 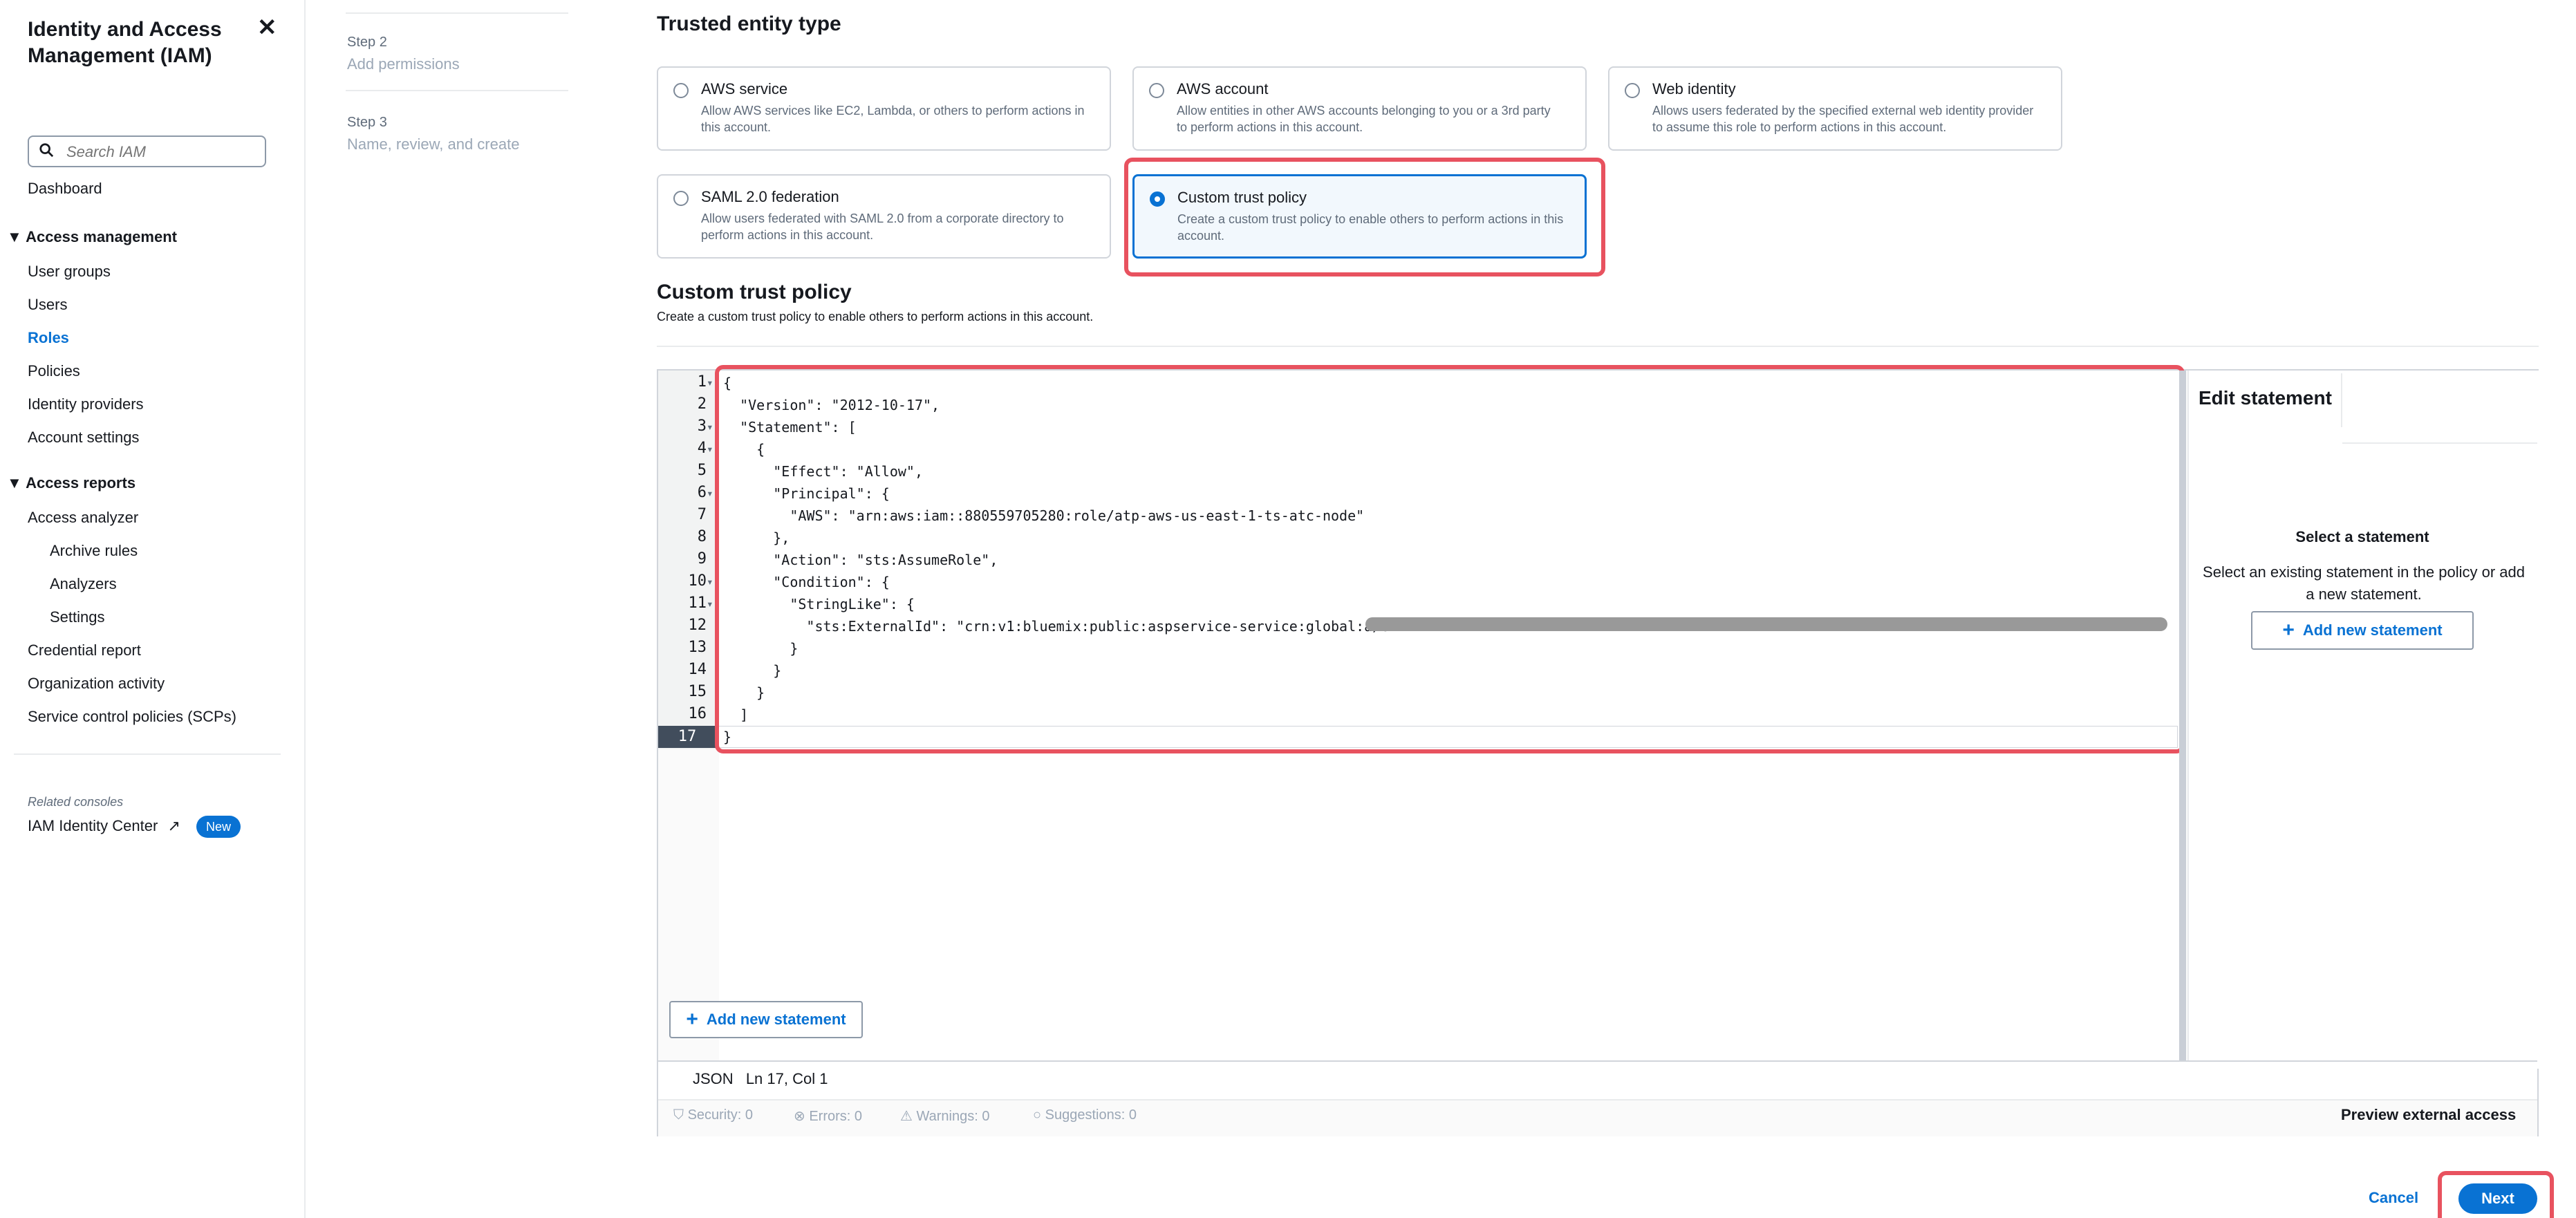 I want to click on new-badge: New, so click(x=218, y=827).